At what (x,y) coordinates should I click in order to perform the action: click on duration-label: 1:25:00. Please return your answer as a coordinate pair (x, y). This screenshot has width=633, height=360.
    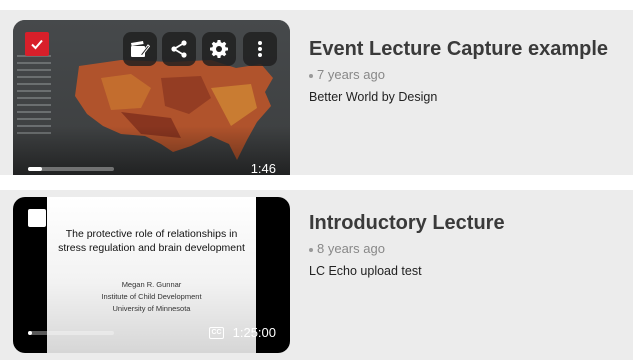
    Looking at the image, I should click on (254, 332).